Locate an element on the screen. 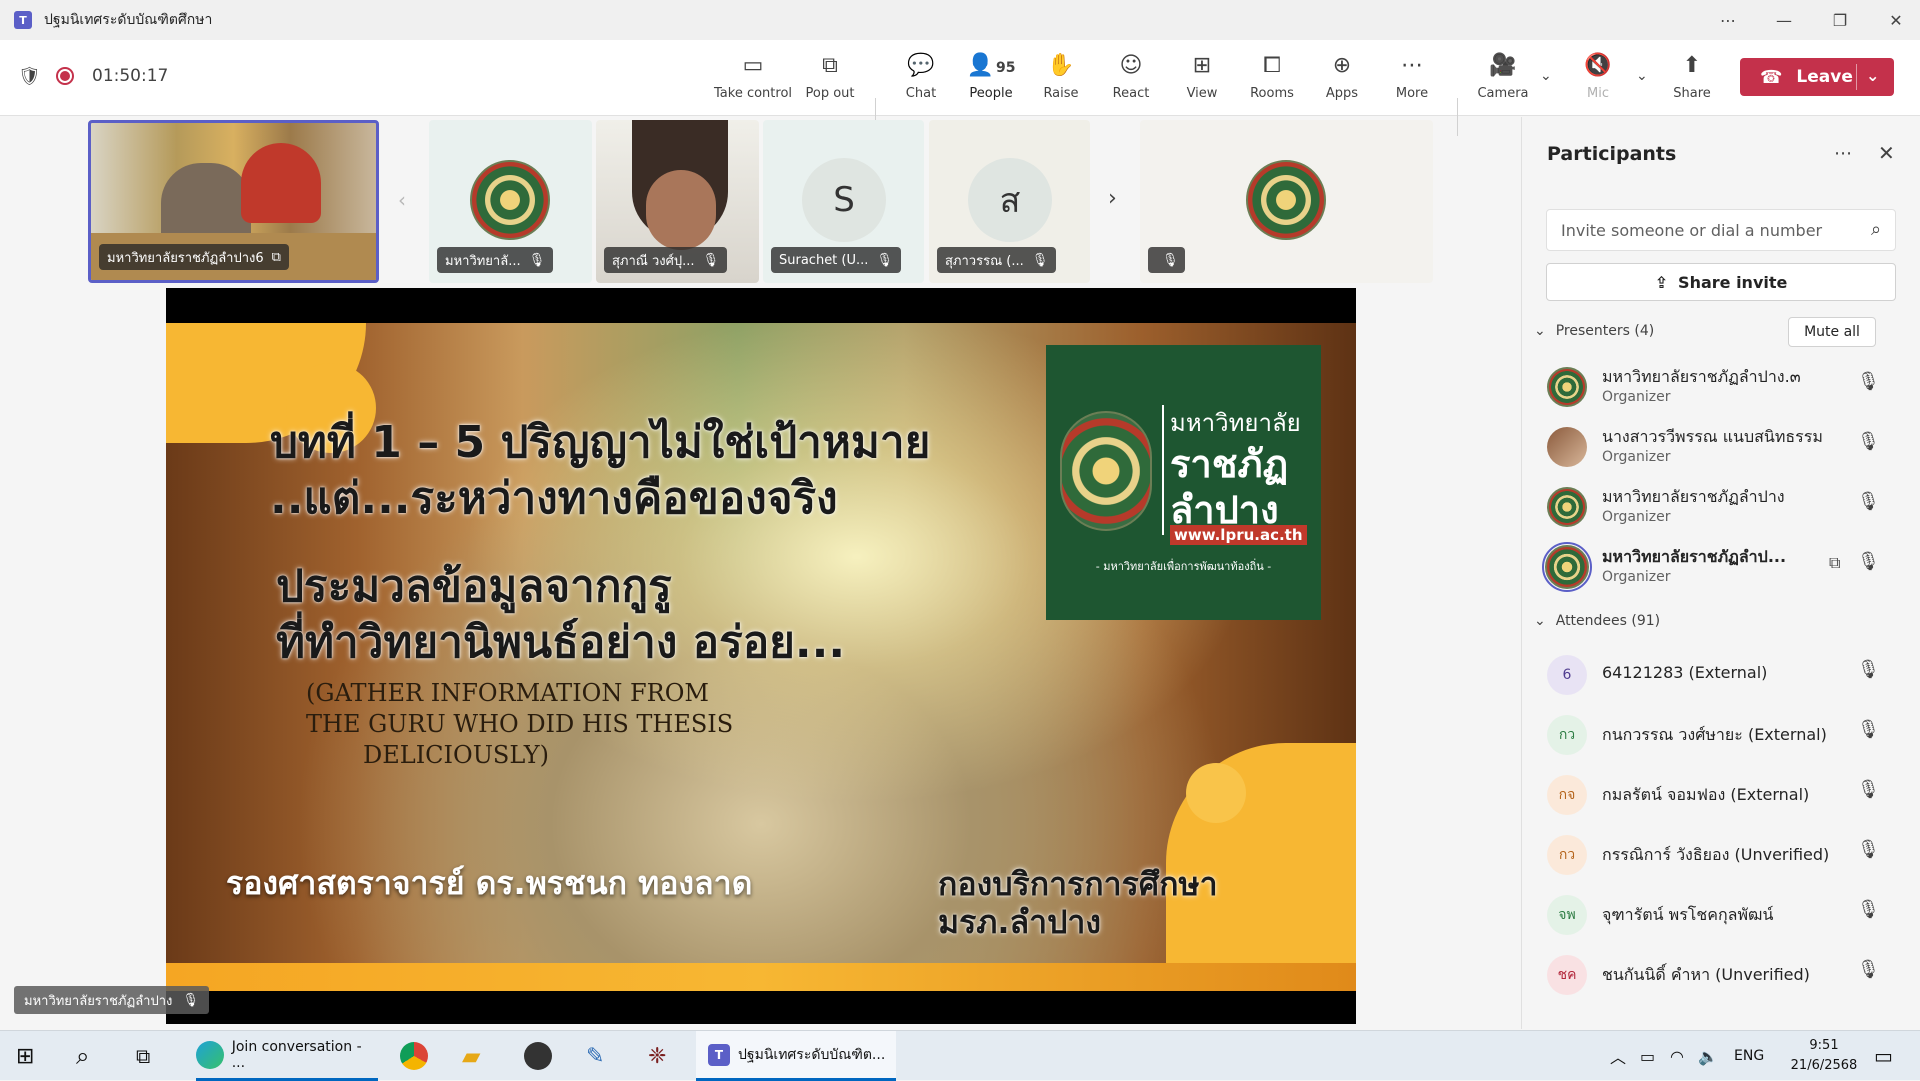 The width and height of the screenshot is (1920, 1081). participant-row: ชค ชนกันนิดิ์ คำหา (Unverified) 🎙 is located at coordinates (1721, 975).